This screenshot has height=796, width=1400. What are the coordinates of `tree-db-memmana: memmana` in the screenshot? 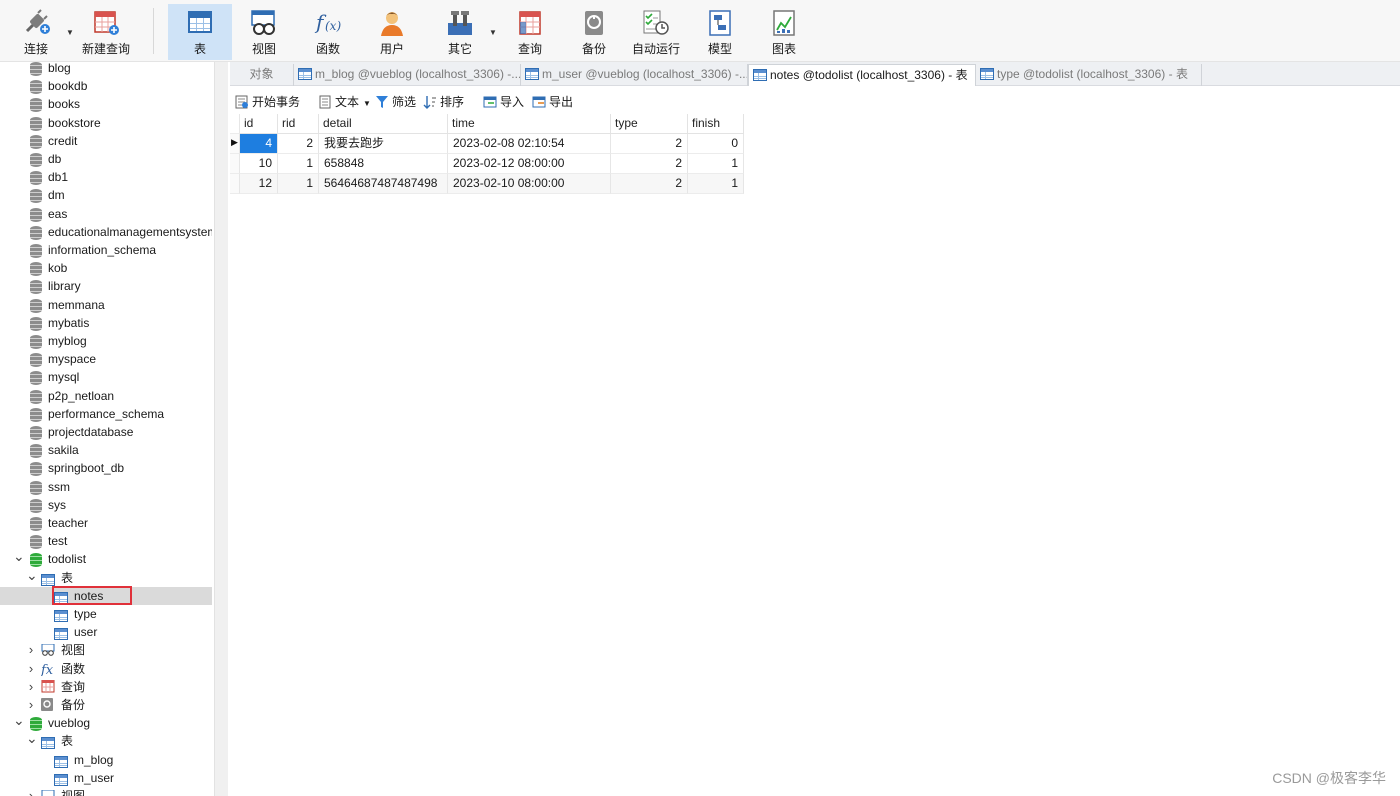 It's located at (106, 305).